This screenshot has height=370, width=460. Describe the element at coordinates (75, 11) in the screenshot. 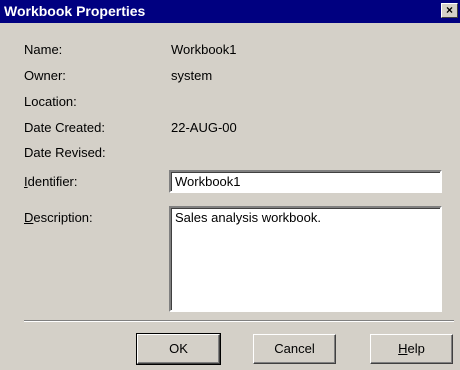

I see `window-title: Workbook Properties` at that location.